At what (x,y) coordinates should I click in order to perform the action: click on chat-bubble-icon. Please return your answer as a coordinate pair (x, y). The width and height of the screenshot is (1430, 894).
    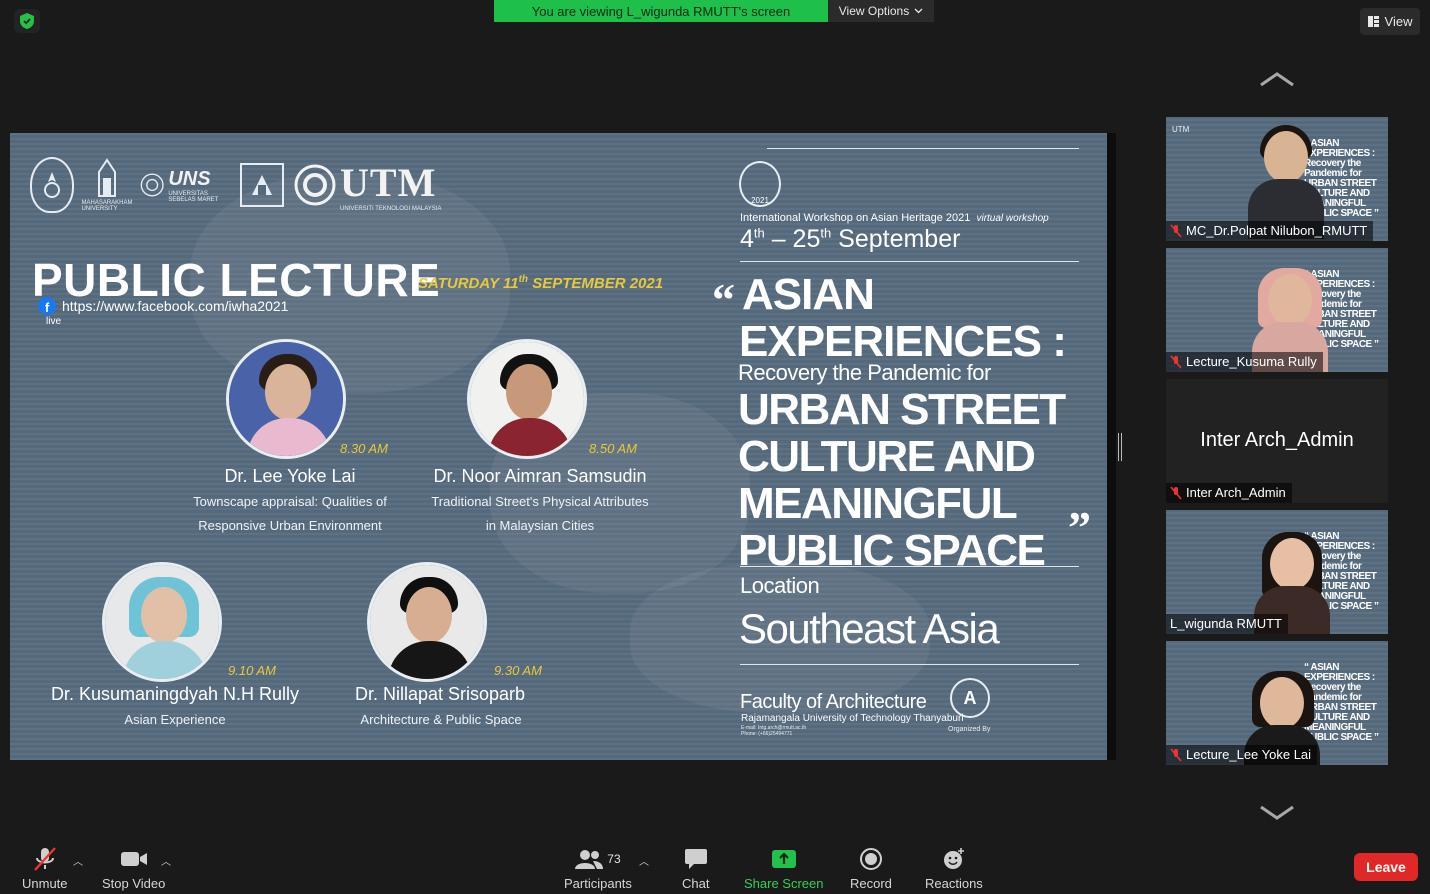
    Looking at the image, I should click on (695, 859).